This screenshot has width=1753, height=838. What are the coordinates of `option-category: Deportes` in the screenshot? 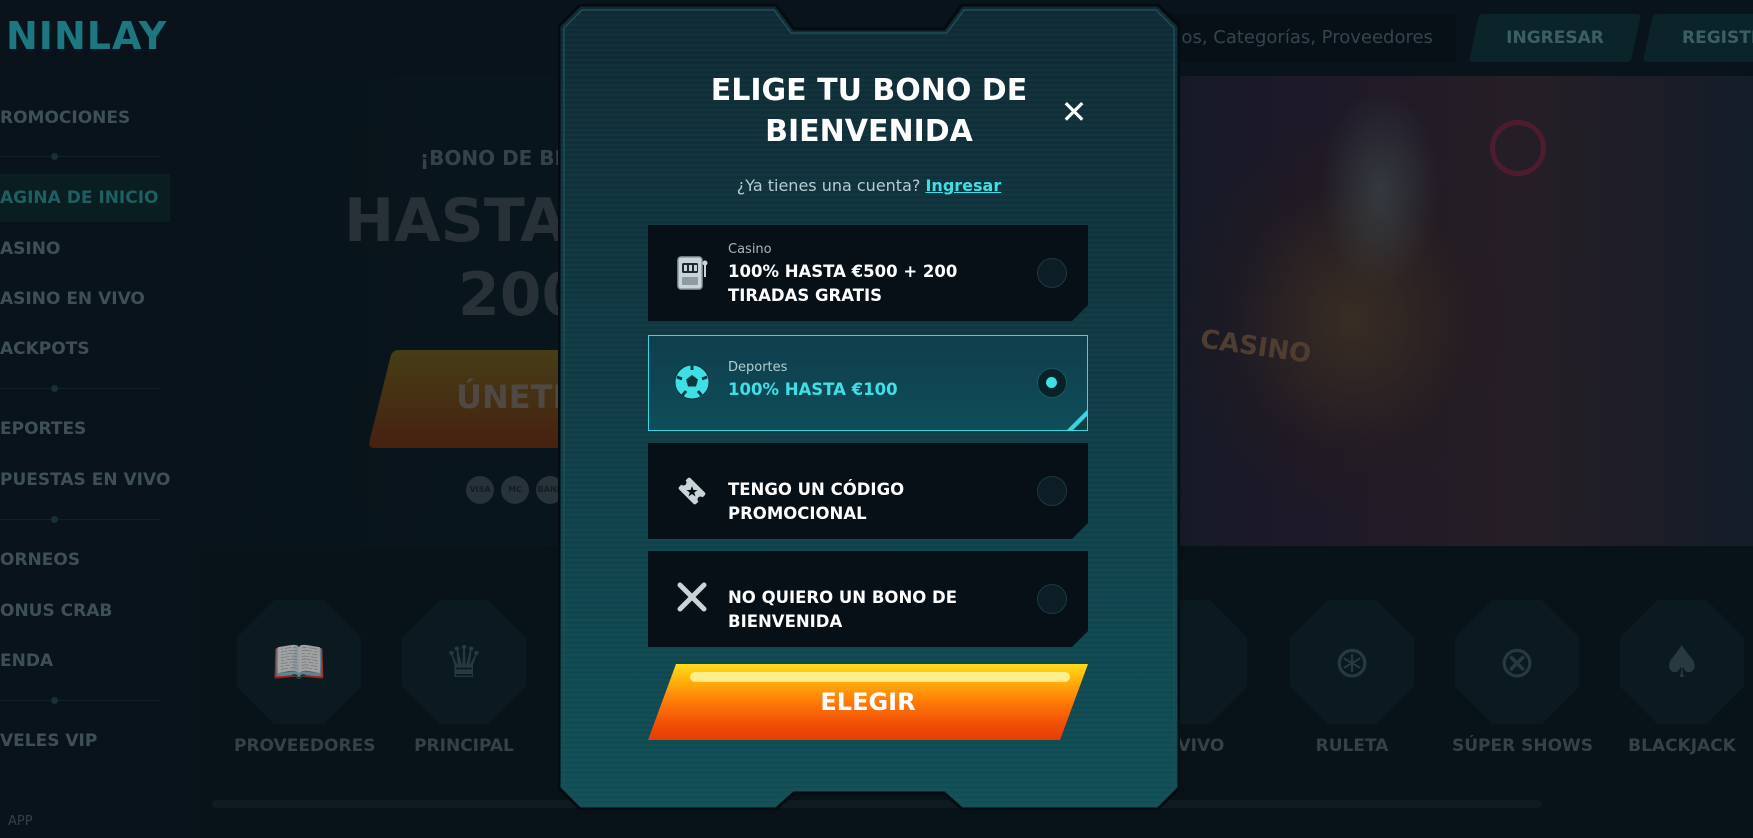 It's located at (758, 367).